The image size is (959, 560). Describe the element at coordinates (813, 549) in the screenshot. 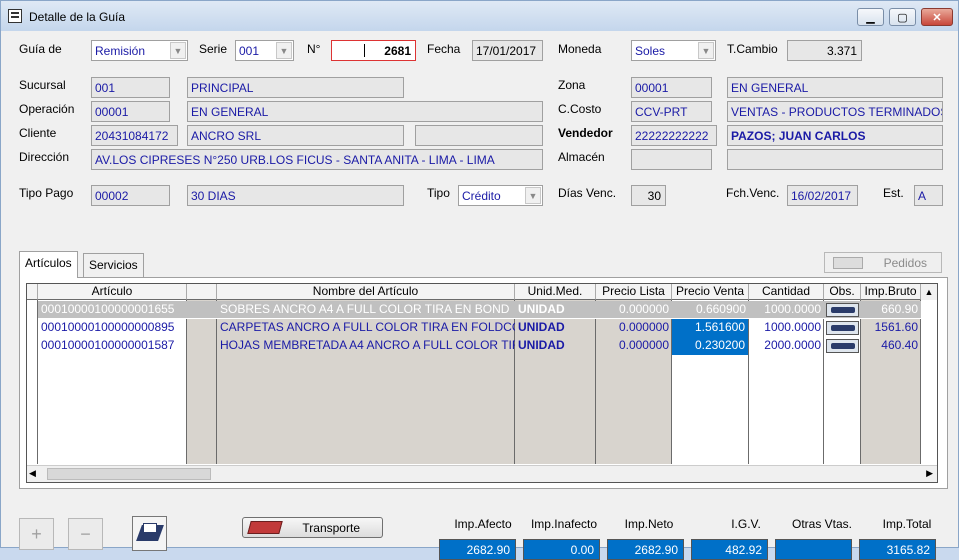

I see `otras-field` at that location.